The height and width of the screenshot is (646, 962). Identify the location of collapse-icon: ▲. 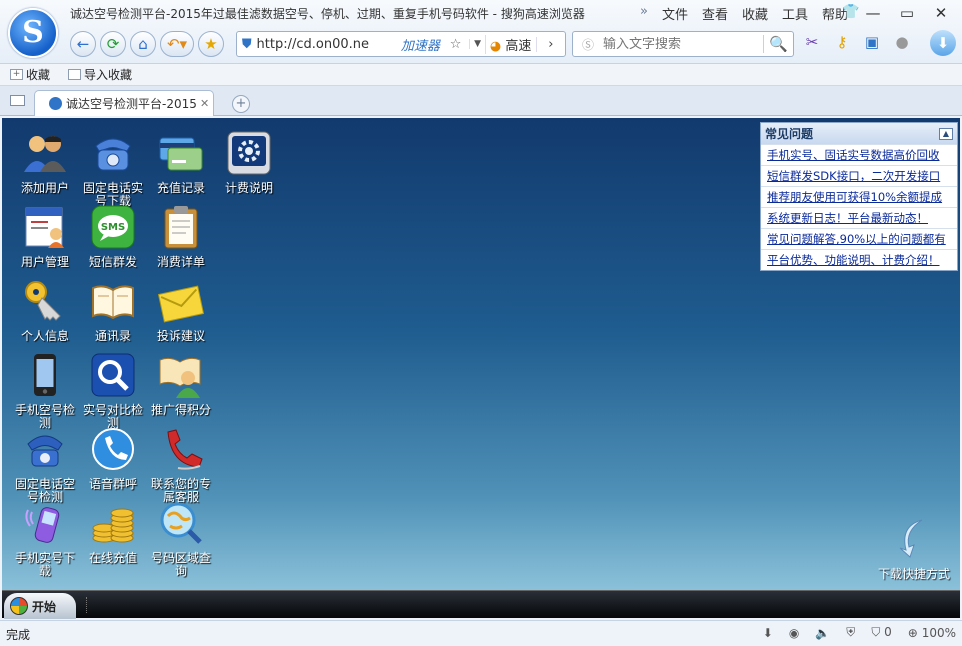
(946, 133).